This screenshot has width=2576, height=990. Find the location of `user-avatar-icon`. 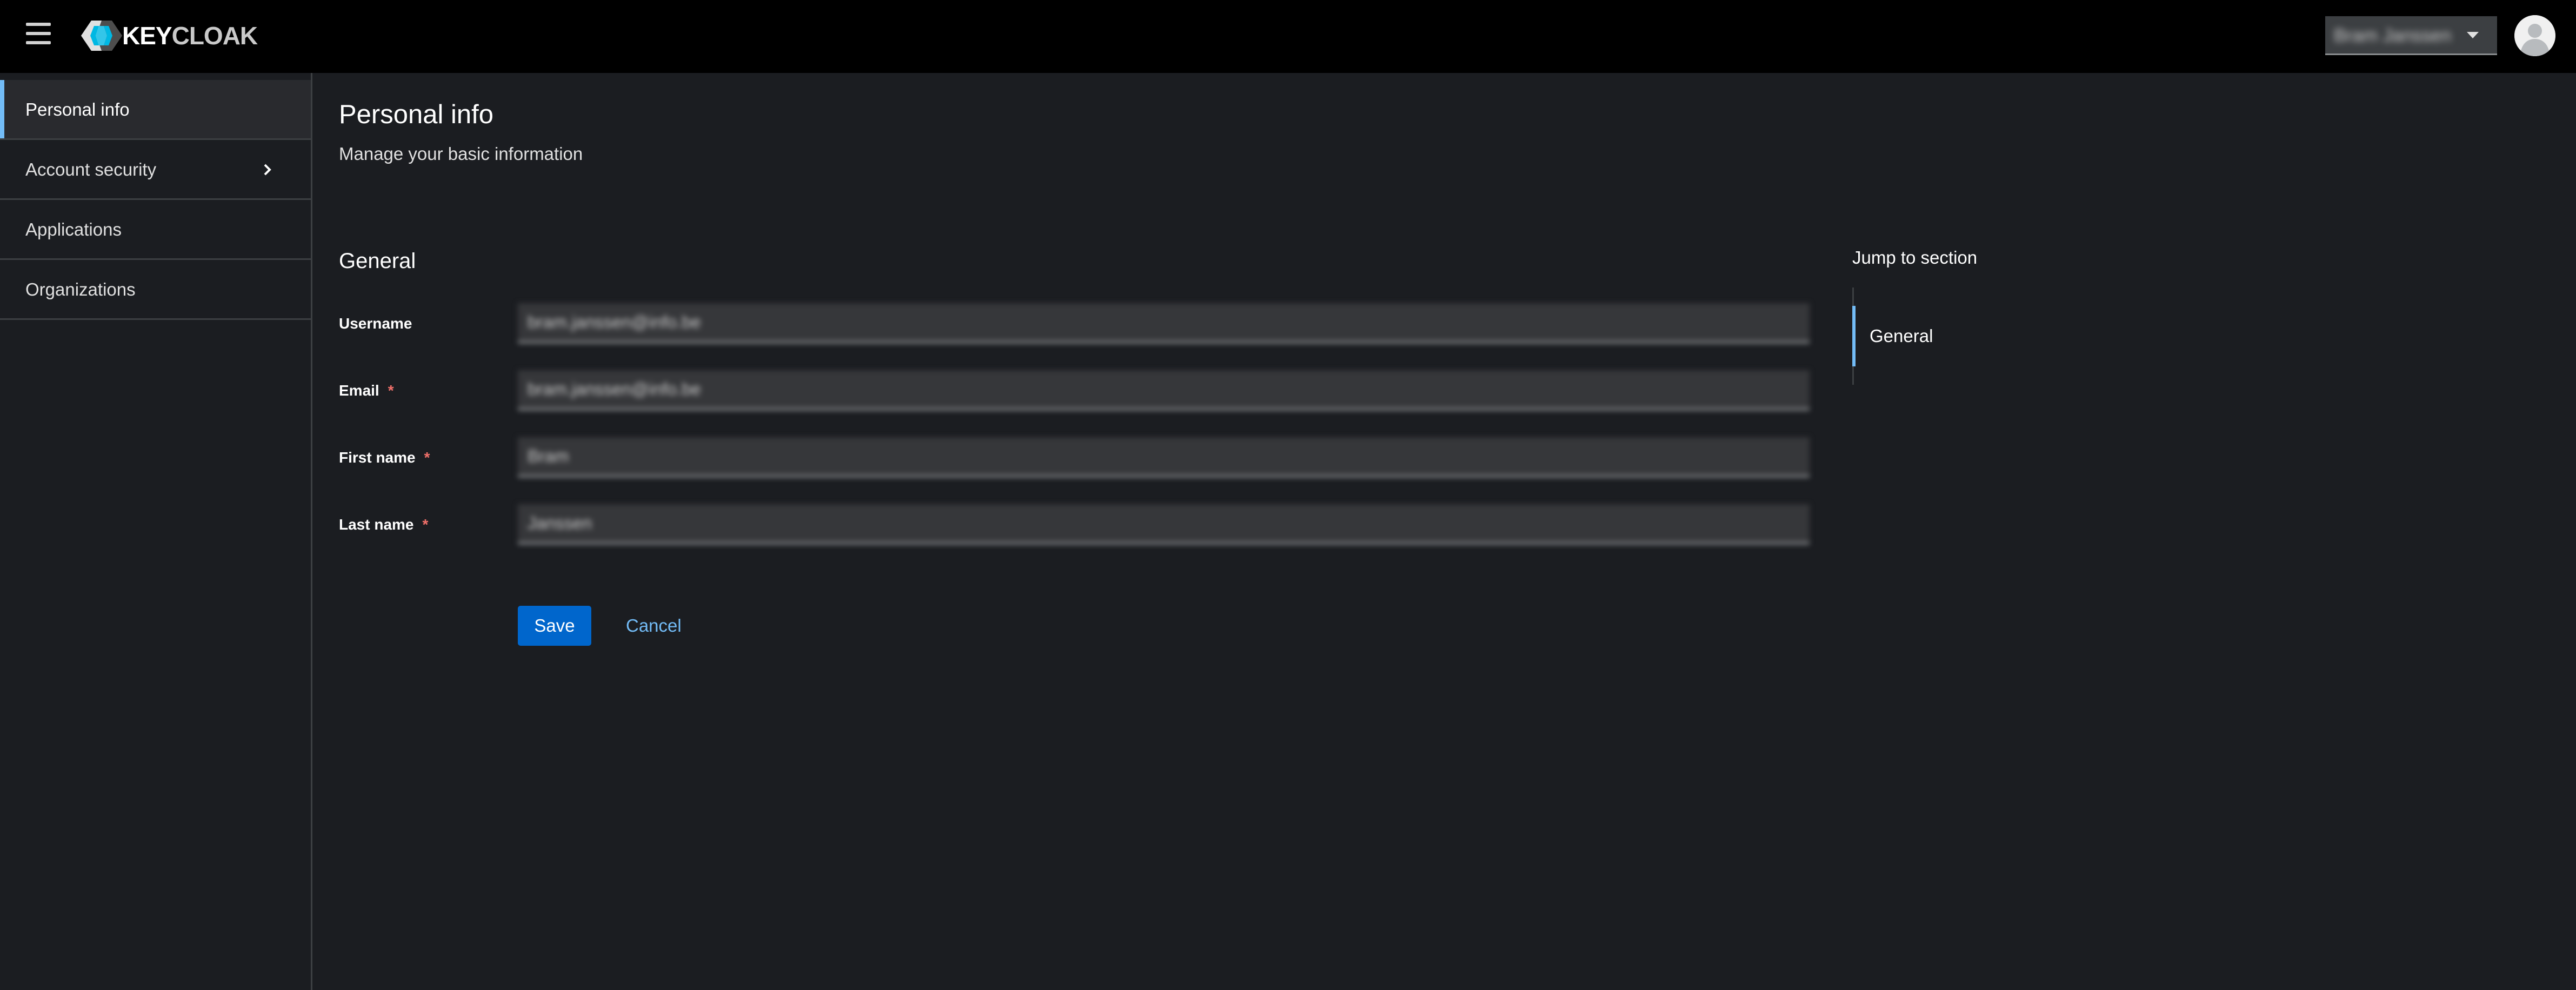

user-avatar-icon is located at coordinates (2535, 35).